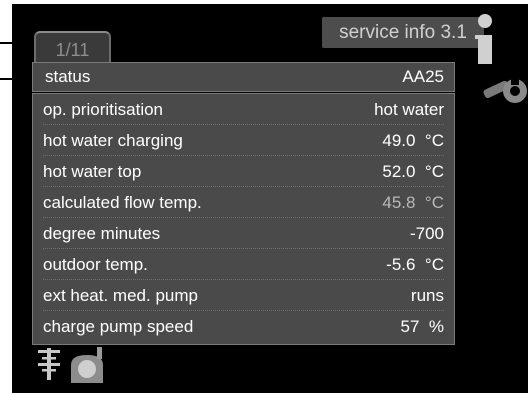 This screenshot has height=393, width=528. Describe the element at coordinates (72, 48) in the screenshot. I see `page-indicator-tab: 1/11` at that location.